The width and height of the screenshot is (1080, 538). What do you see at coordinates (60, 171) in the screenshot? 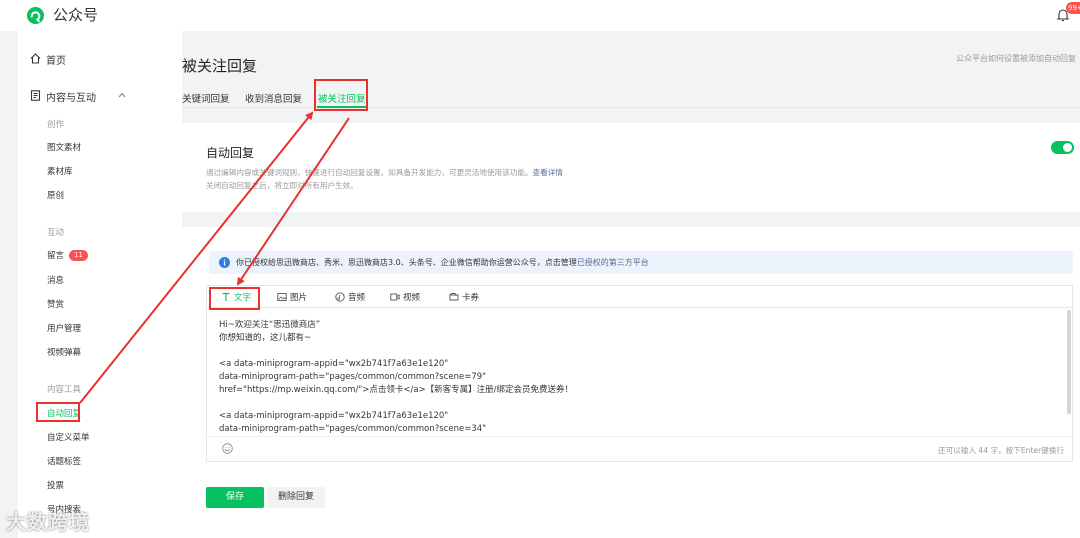
I see `sidebar-item-library: 素材库` at bounding box center [60, 171].